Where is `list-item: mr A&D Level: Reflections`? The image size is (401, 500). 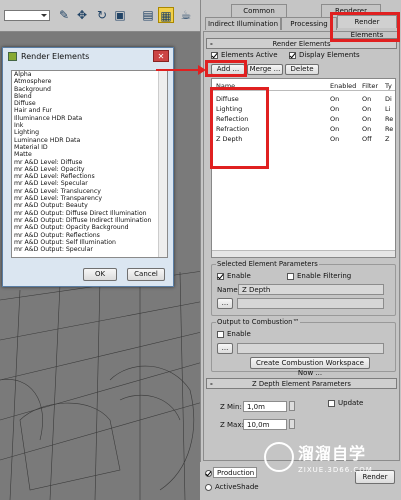
list-item: mr A&D Level: Reflections is located at coordinates (89, 176).